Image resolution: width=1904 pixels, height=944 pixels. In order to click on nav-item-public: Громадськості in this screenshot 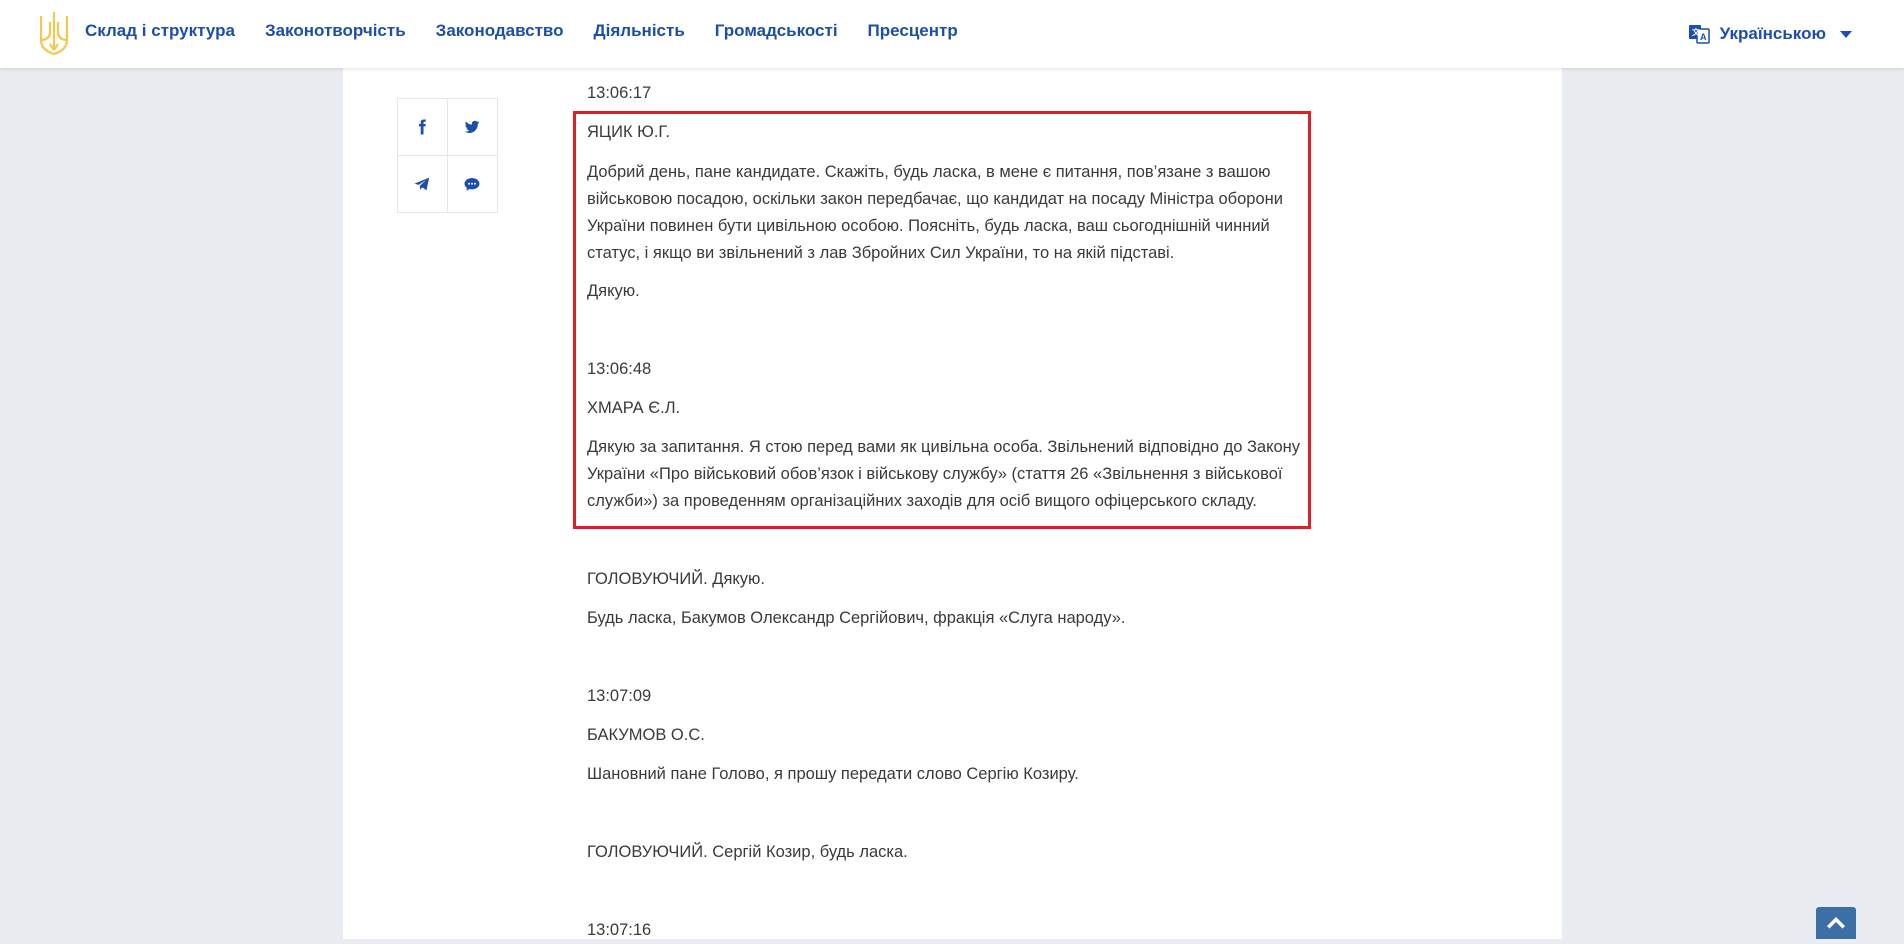, I will do `click(776, 31)`.